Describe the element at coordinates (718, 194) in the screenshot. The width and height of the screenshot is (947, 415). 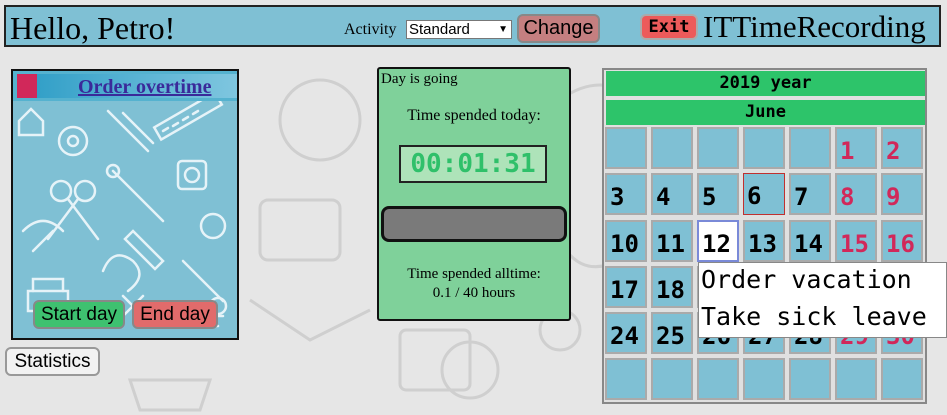
I see `calendar-day: 5` at that location.